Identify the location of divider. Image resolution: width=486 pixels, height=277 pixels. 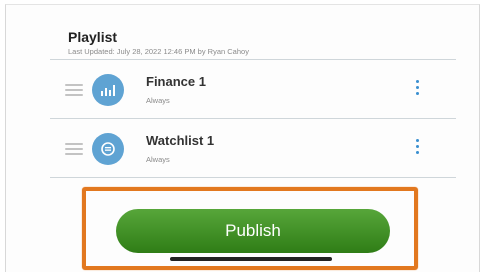
(253, 177).